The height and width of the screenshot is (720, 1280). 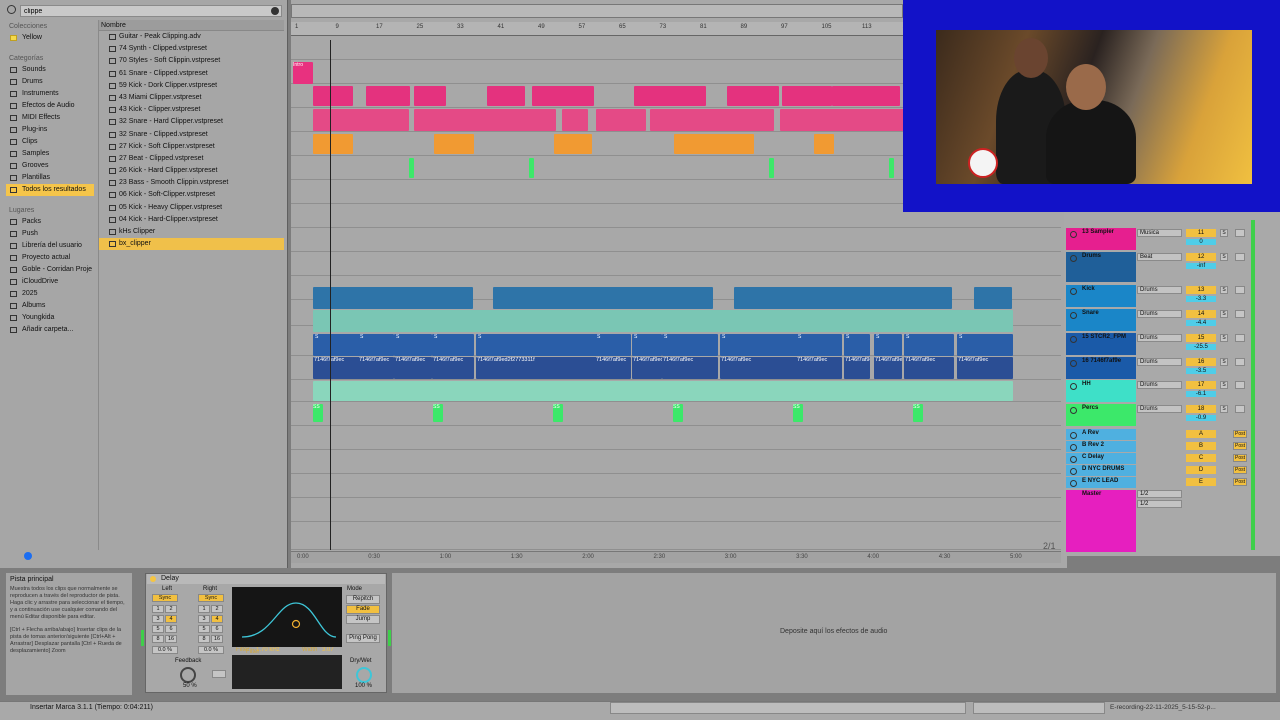 I want to click on volume-field: -25.5, so click(x=1201, y=347).